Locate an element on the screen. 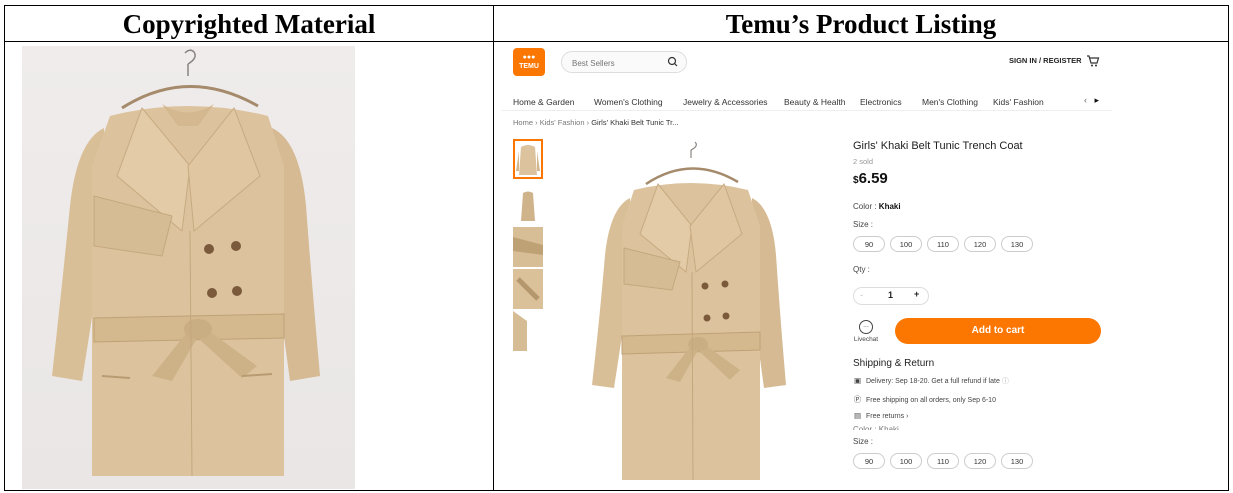 This screenshot has height=493, width=1233. return-box-icon: ▤ is located at coordinates (857, 415).